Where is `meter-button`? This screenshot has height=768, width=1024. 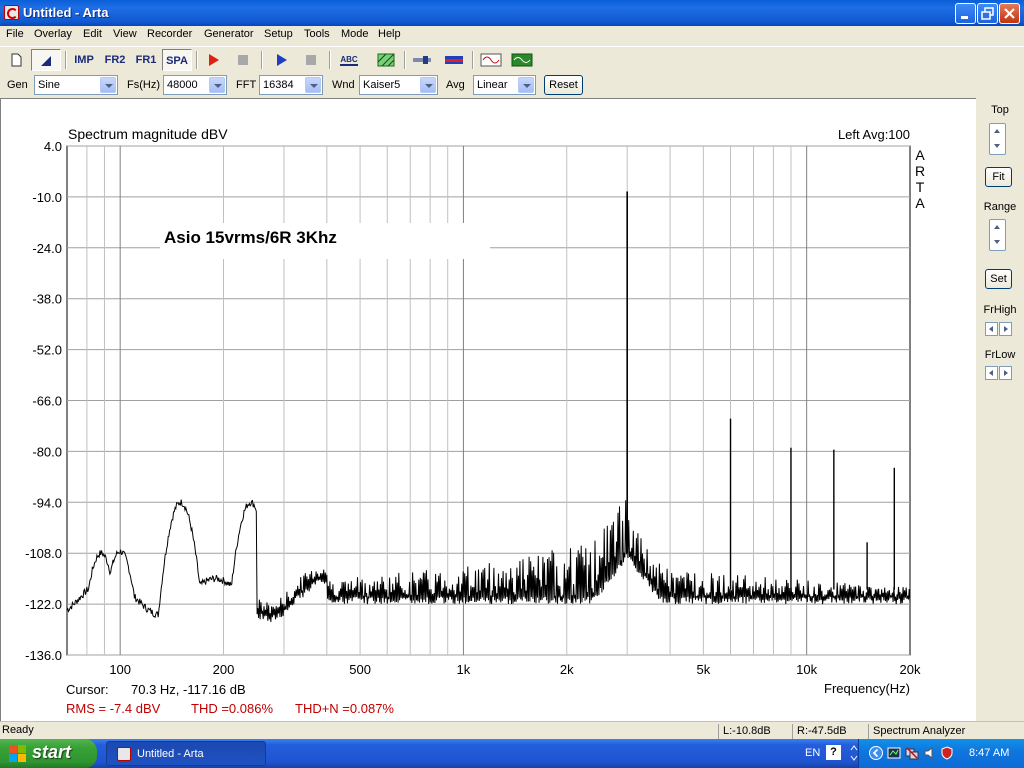
meter-button is located at coordinates (422, 60).